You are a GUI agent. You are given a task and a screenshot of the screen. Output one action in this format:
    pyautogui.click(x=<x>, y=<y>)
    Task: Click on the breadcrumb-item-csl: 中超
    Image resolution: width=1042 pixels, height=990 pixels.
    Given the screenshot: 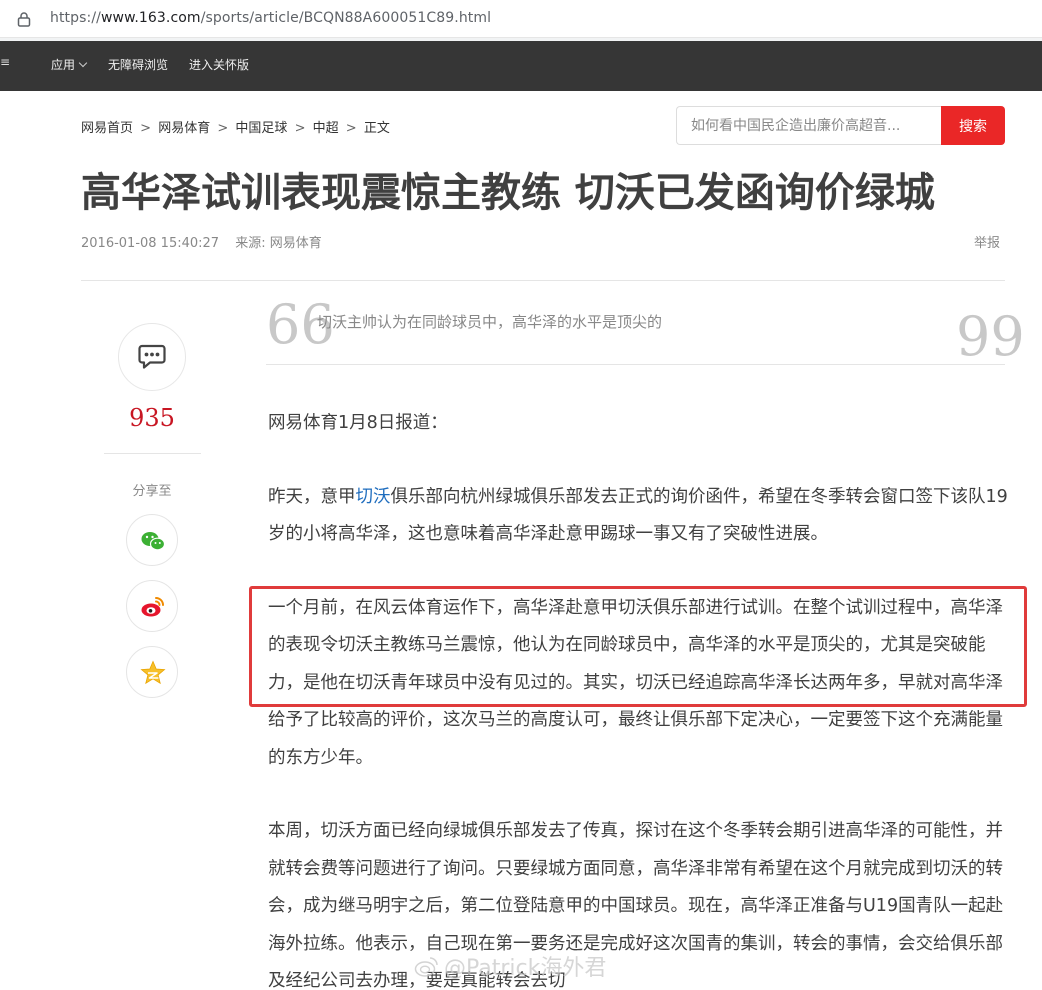 What is the action you would take?
    pyautogui.click(x=326, y=128)
    